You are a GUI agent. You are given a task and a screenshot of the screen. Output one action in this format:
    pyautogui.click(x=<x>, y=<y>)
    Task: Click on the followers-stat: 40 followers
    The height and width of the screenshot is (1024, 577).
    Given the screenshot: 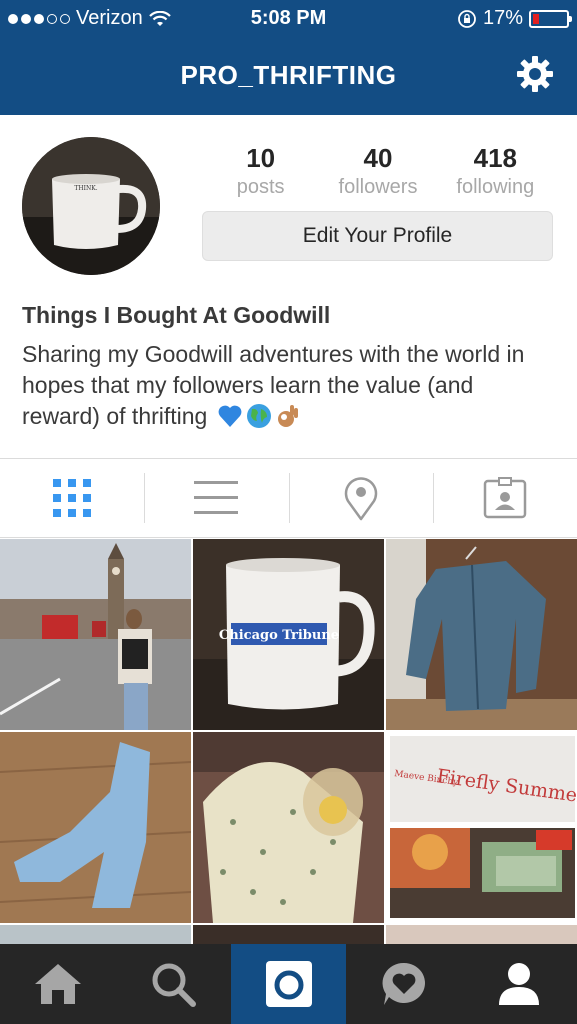 What is the action you would take?
    pyautogui.click(x=377, y=171)
    